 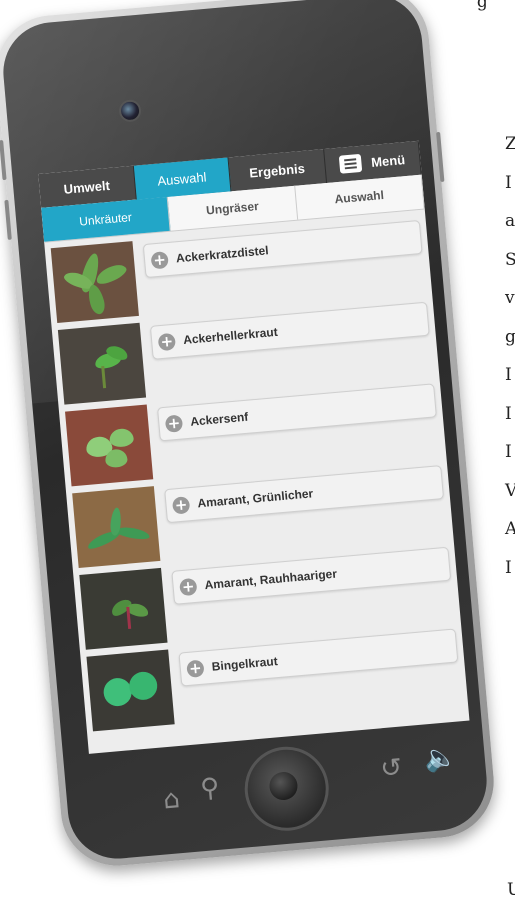 I want to click on back-icon: ↺, so click(x=391, y=769).